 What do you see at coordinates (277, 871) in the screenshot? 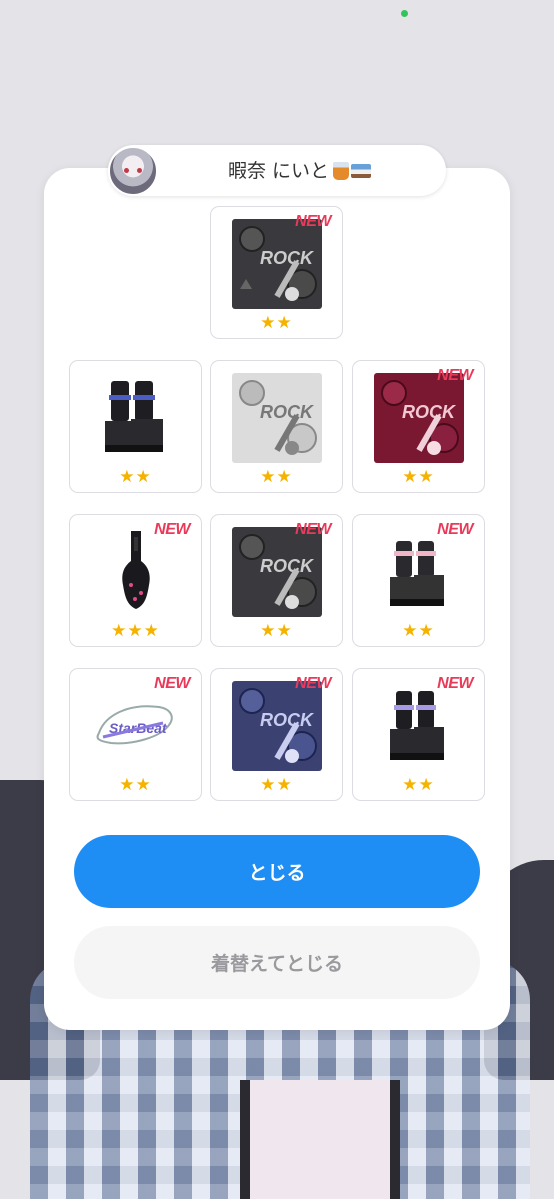
I see `close-button: とじる` at bounding box center [277, 871].